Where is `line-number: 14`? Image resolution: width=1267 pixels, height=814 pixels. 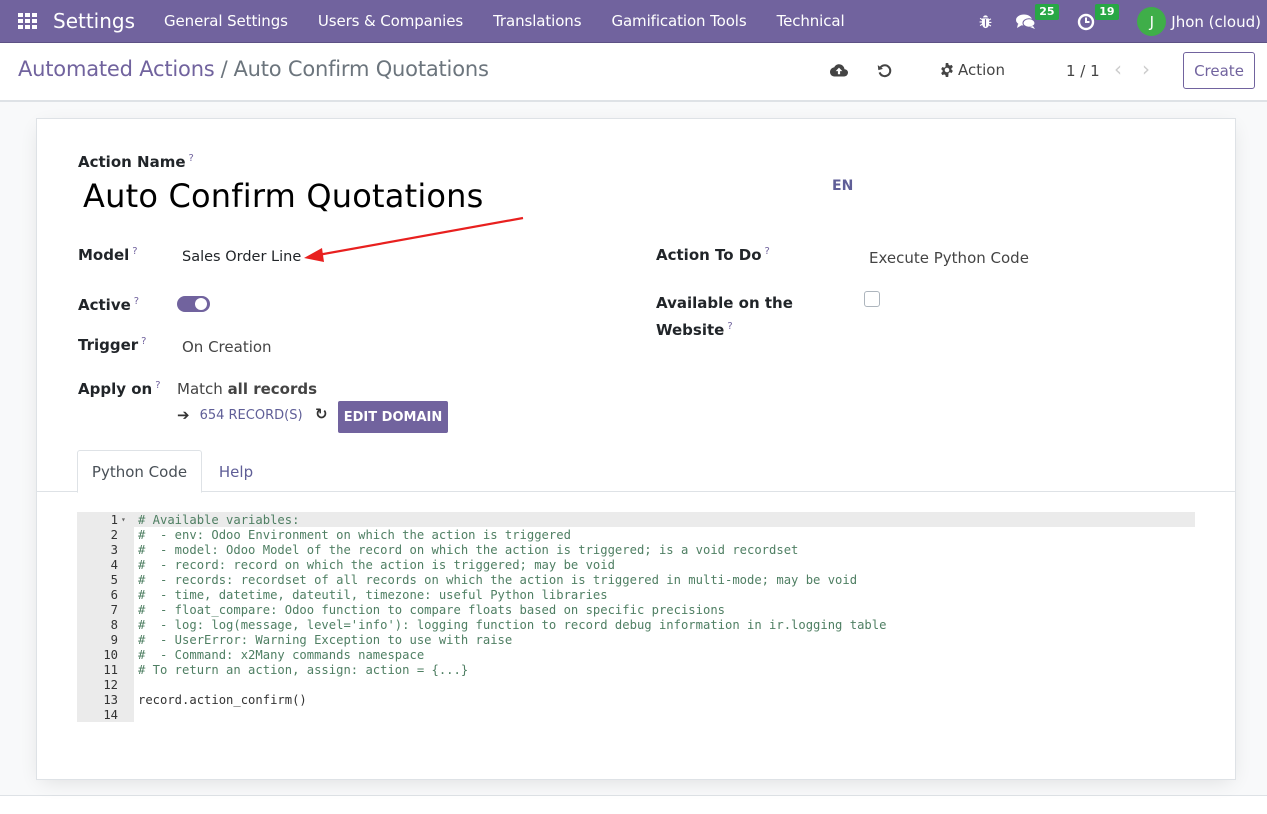 line-number: 14 is located at coordinates (110, 714).